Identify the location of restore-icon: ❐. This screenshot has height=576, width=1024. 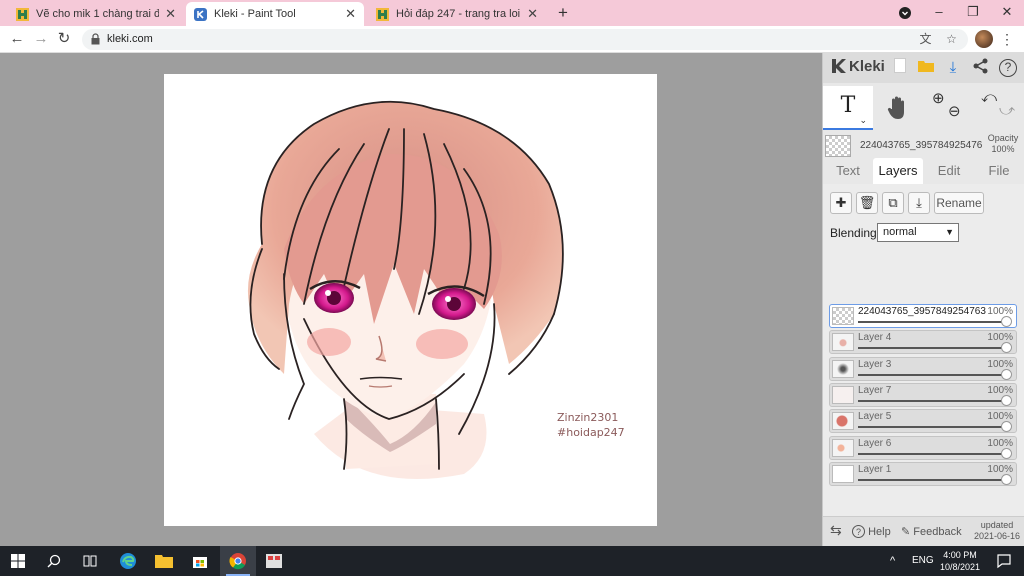
(973, 13).